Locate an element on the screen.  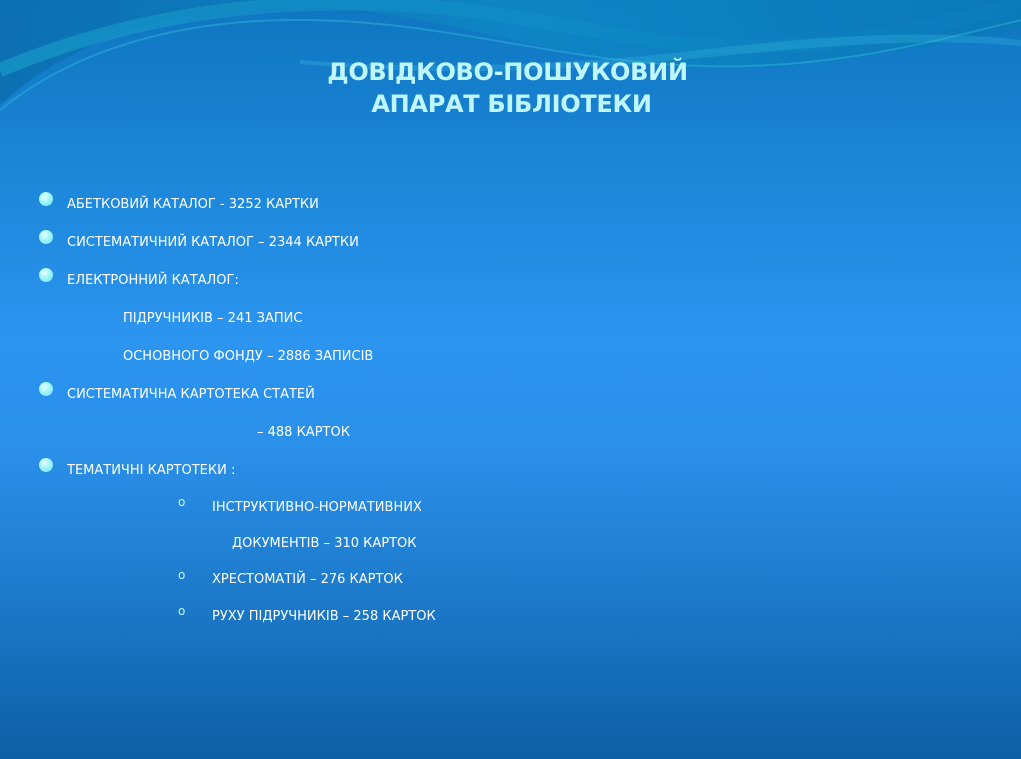
list-item-thematic-card-indexes: ТЕМАТИЧНІ КАРТОТЕКИ : is located at coordinates (151, 470).